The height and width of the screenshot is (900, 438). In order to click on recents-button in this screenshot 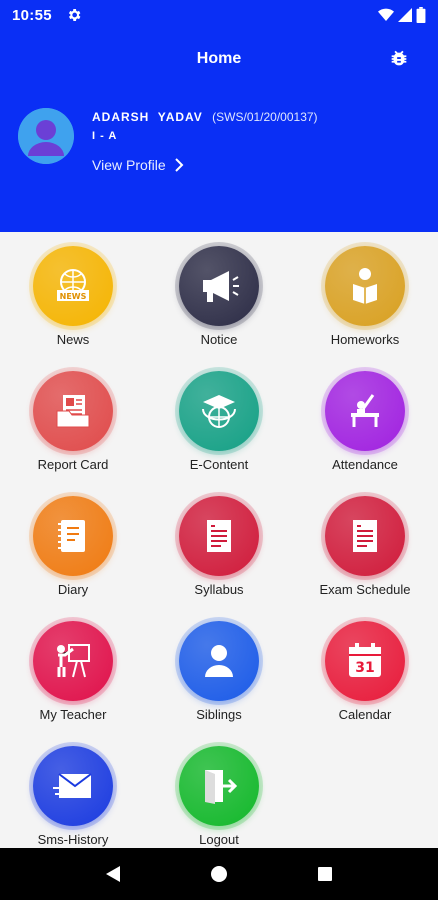, I will do `click(325, 874)`.